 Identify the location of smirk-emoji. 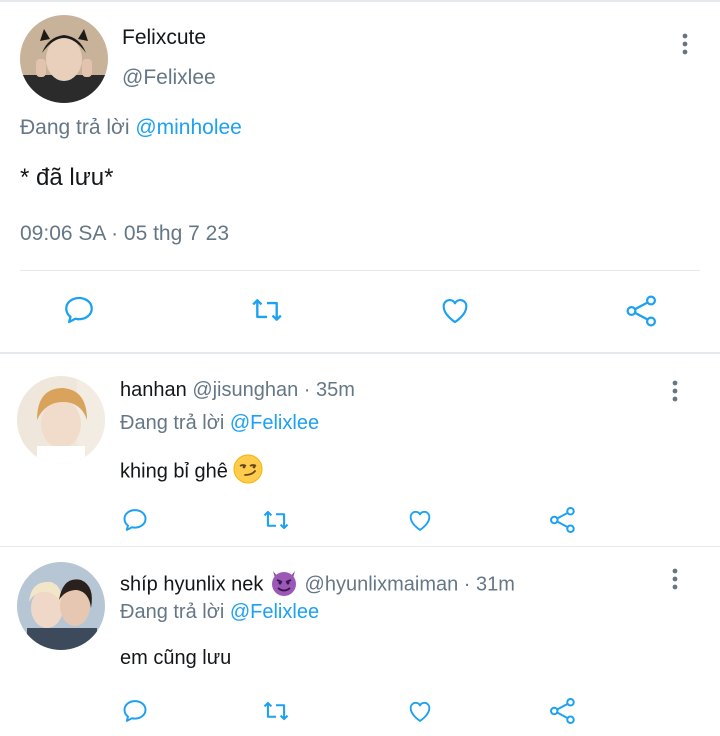
(248, 472).